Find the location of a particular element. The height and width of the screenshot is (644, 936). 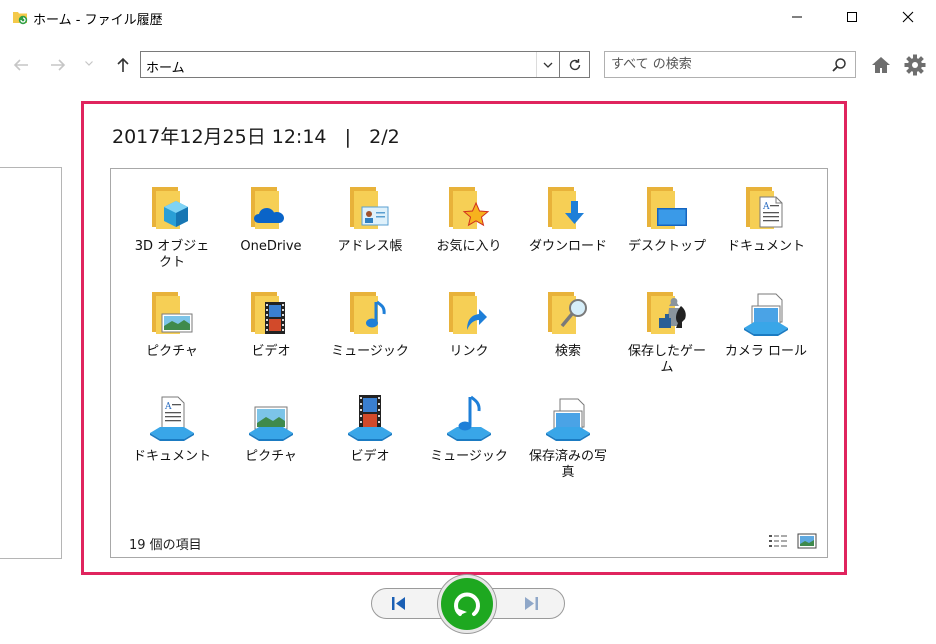

item-label: OneDrive is located at coordinates (271, 246).